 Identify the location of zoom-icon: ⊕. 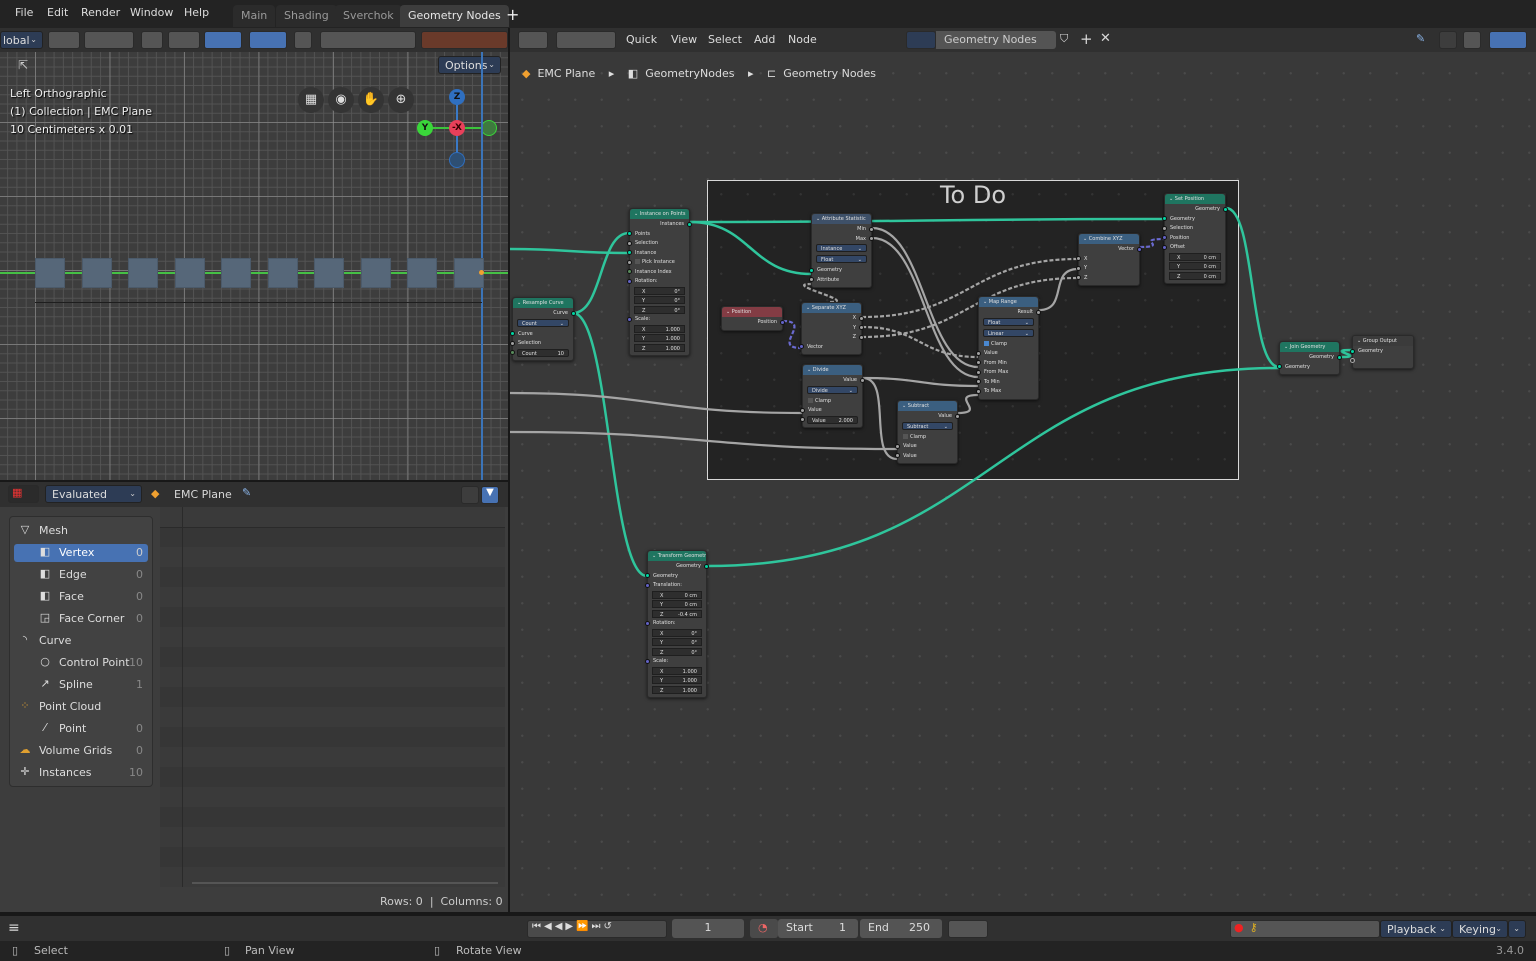
(401, 100).